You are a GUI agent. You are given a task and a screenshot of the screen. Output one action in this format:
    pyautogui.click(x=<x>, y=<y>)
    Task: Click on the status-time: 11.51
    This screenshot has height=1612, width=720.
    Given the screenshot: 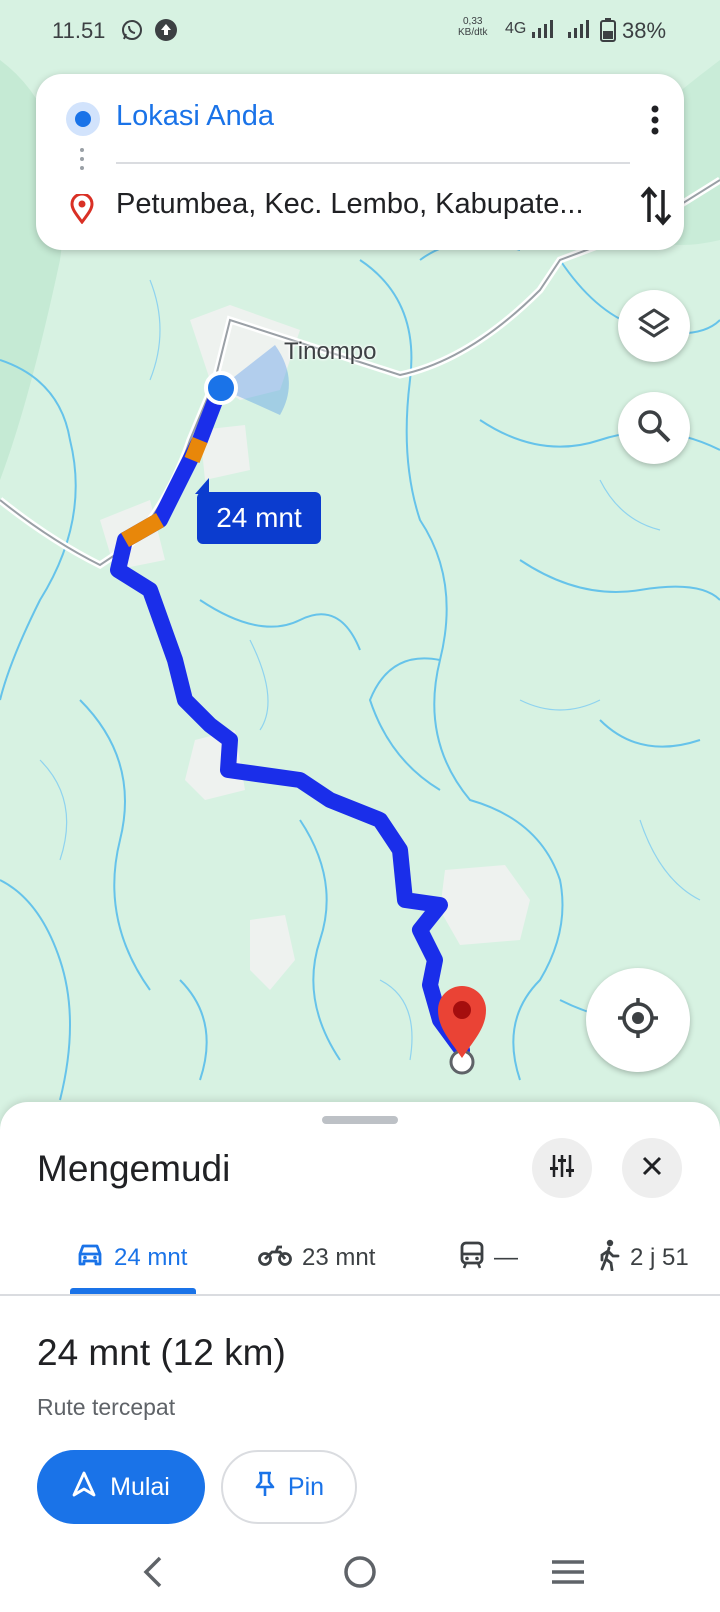 What is the action you would take?
    pyautogui.click(x=79, y=30)
    